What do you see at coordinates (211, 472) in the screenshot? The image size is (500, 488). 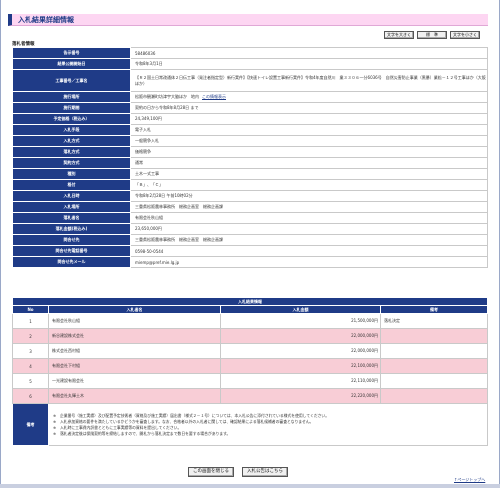 I see `close-window-button: この画面を閉じる` at bounding box center [211, 472].